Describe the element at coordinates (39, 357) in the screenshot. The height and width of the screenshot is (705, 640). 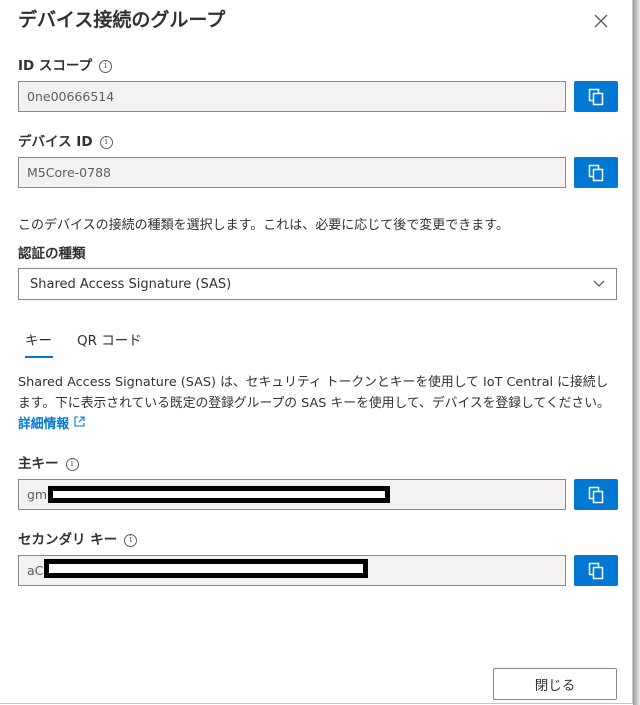
I see `active-tab-indicator` at that location.